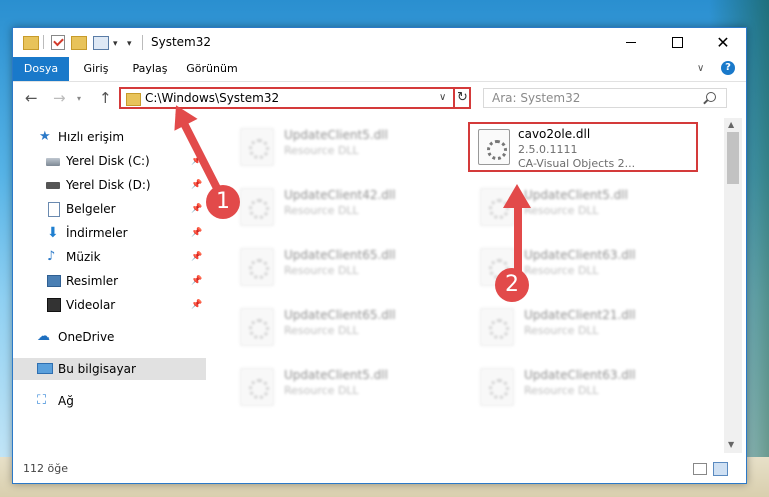 This screenshot has height=497, width=769. I want to click on sidebar-item-local-disk-d: Yerel Disk (D:) 📌, so click(110, 185).